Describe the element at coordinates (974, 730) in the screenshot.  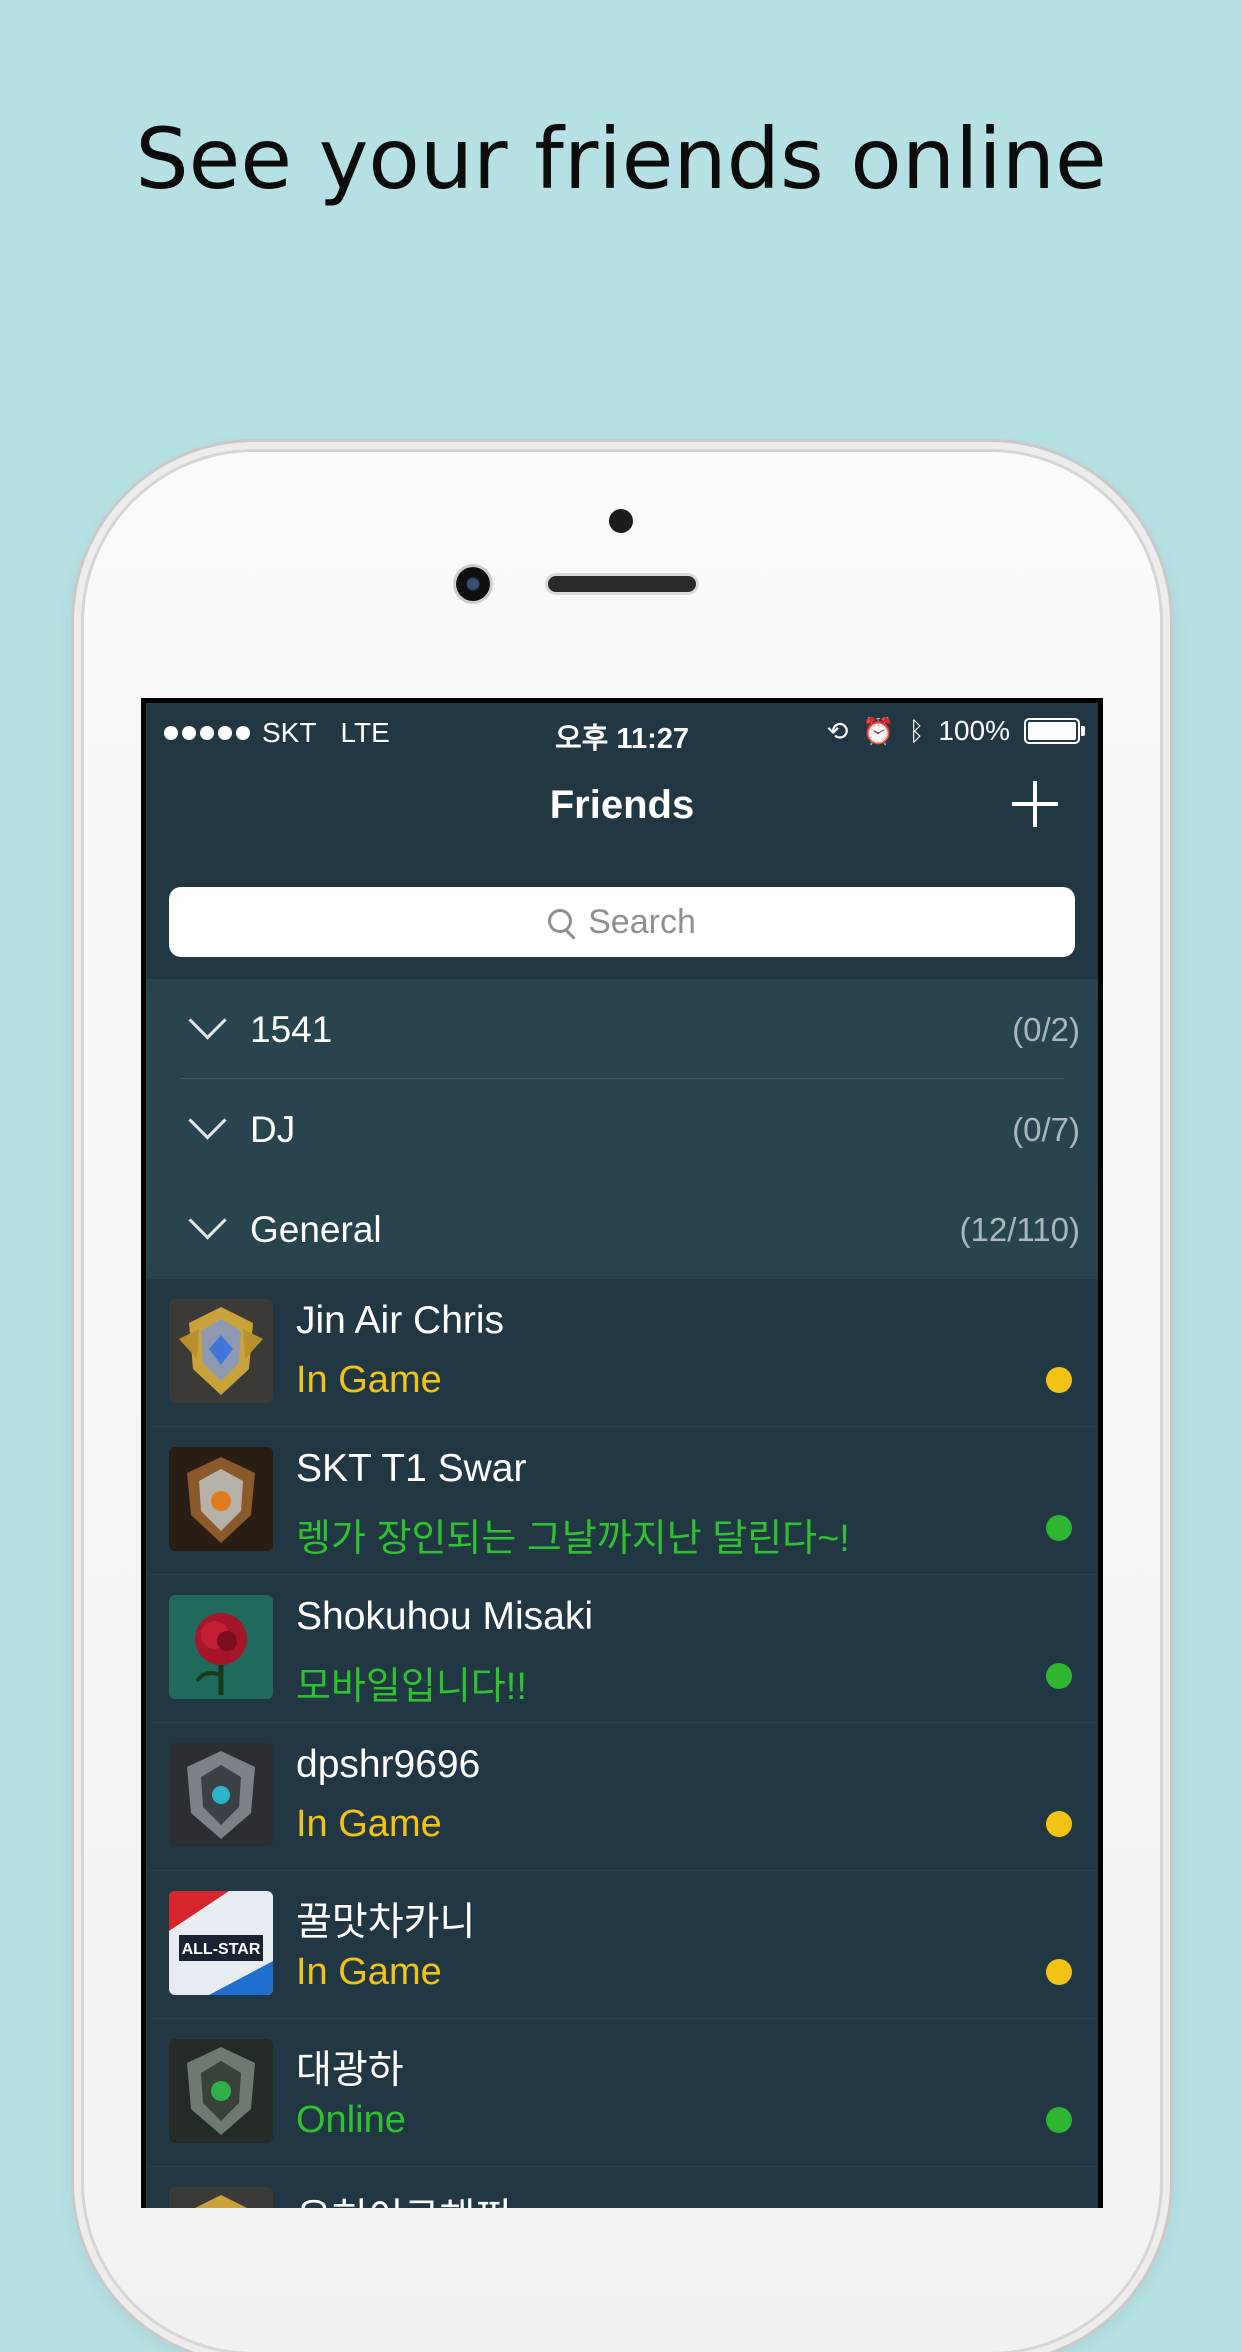
I see `battery-percent: 100%` at that location.